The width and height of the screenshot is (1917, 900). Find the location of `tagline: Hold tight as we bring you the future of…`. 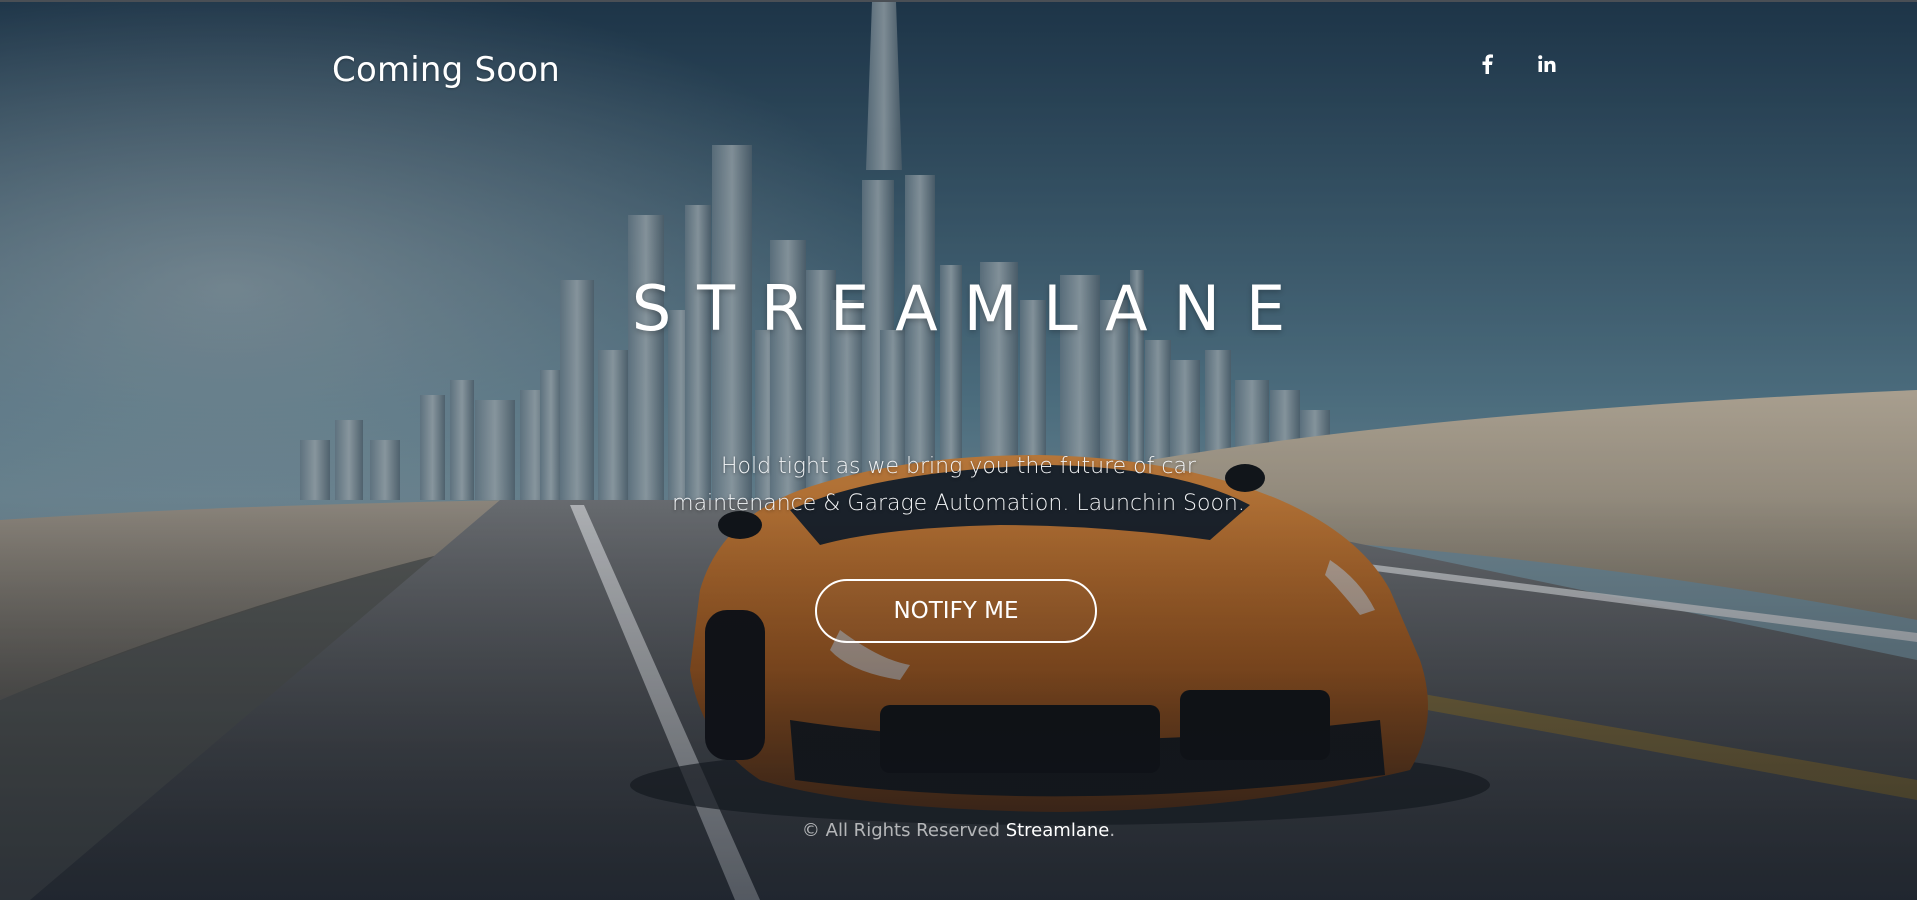

tagline: Hold tight as we bring you the future of… is located at coordinates (958, 485).